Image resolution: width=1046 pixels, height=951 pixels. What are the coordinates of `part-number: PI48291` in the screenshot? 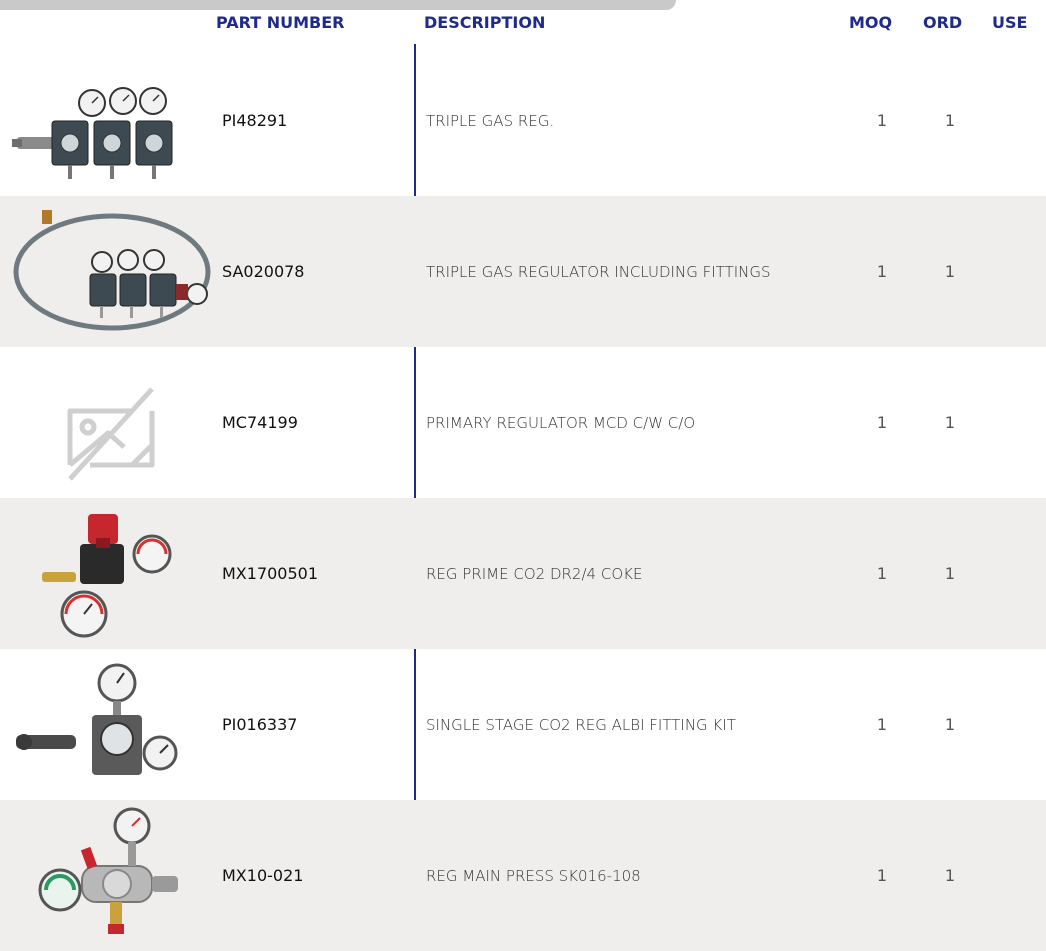 It's located at (255, 120).